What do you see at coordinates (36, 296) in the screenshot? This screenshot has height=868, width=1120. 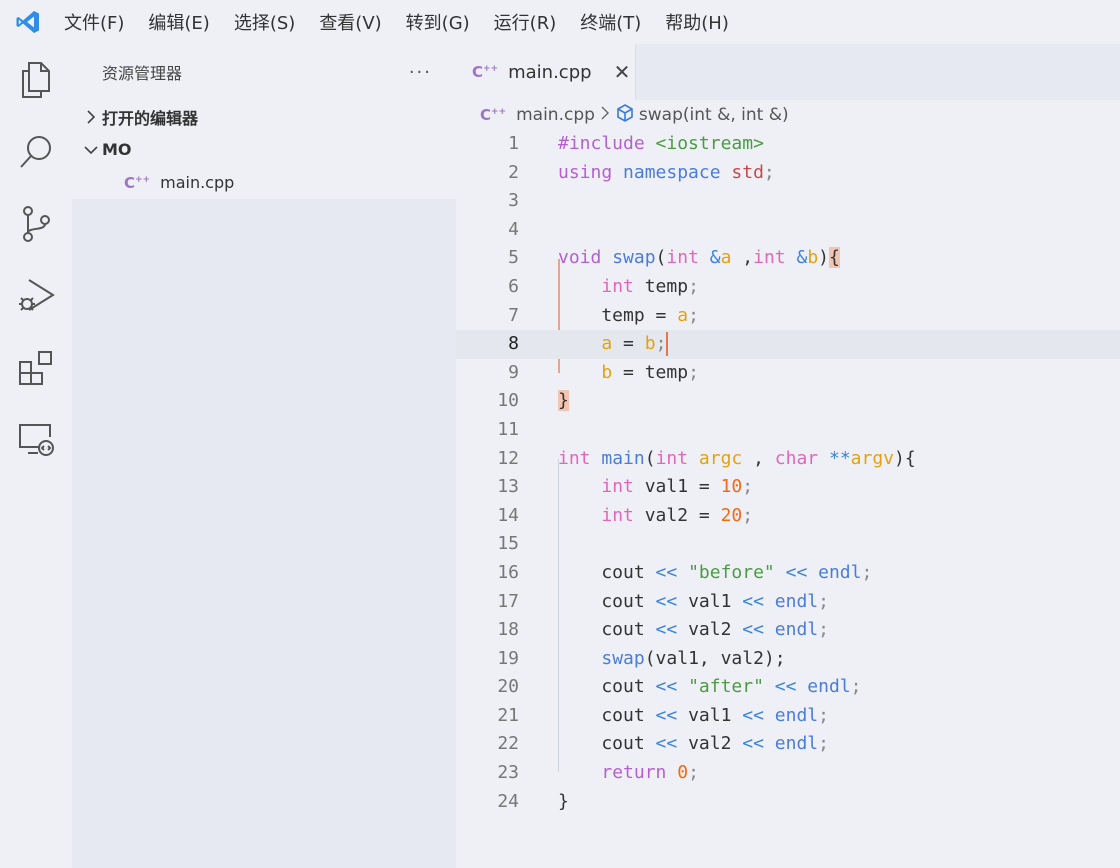 I see `run-debug-icon` at bounding box center [36, 296].